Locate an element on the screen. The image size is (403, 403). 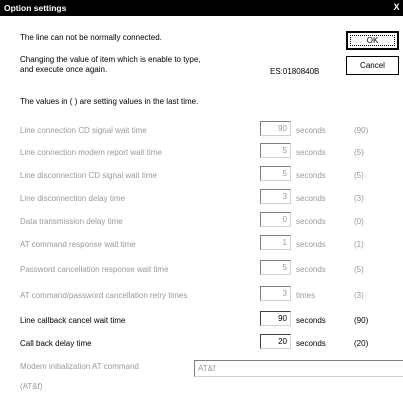
setting-label: Line connection modem report wait time is located at coordinates (91, 152).